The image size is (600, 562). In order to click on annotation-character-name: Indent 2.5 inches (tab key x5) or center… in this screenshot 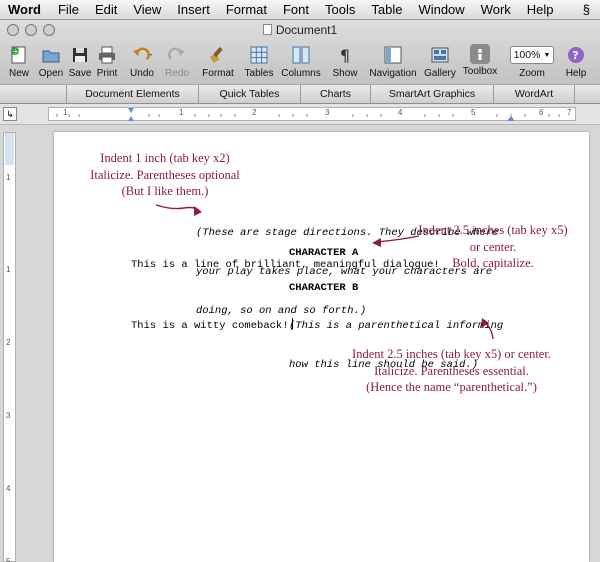, I will do `click(493, 246)`.